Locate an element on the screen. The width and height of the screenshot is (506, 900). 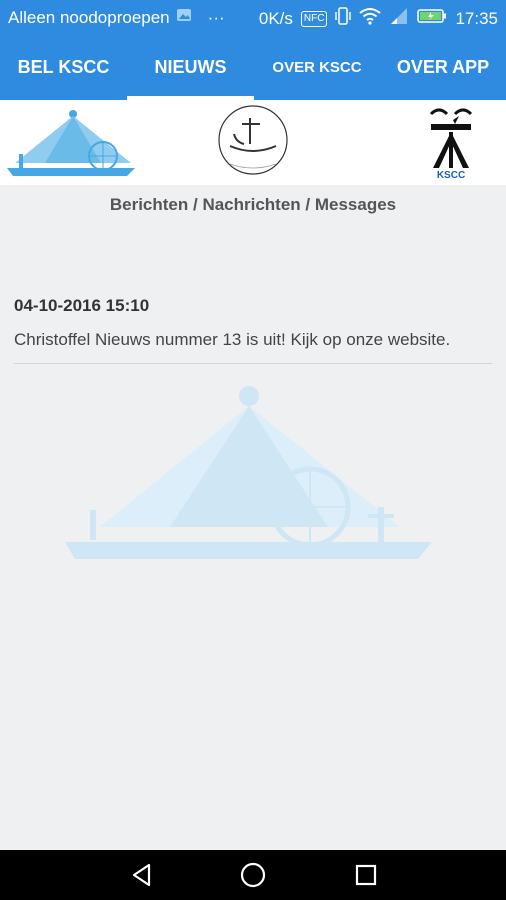
tab-nieuws: NIEUWS is located at coordinates (190, 67).